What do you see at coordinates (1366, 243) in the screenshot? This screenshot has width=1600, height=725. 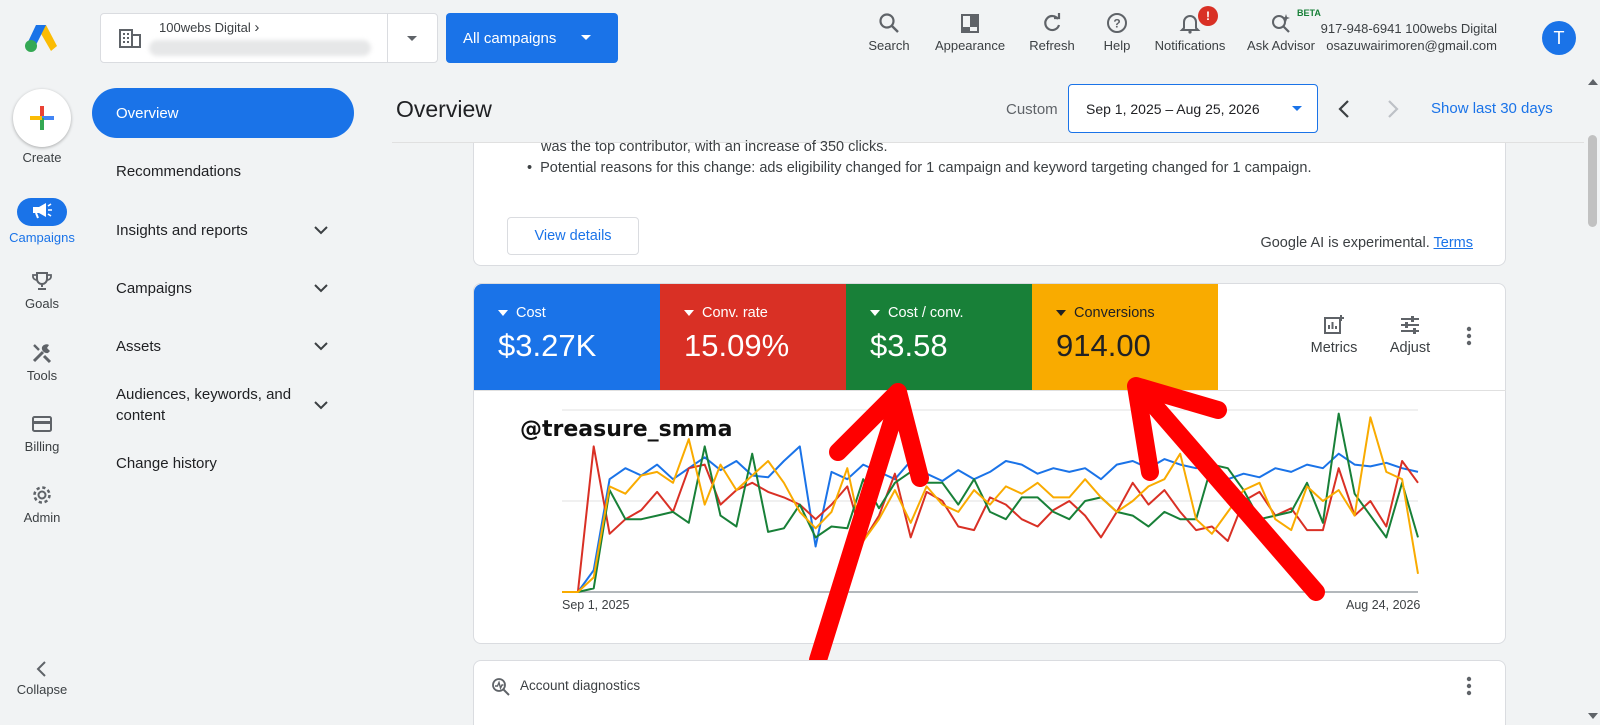 I see `ai-experimental-note: Google AI is experimental. Terms` at bounding box center [1366, 243].